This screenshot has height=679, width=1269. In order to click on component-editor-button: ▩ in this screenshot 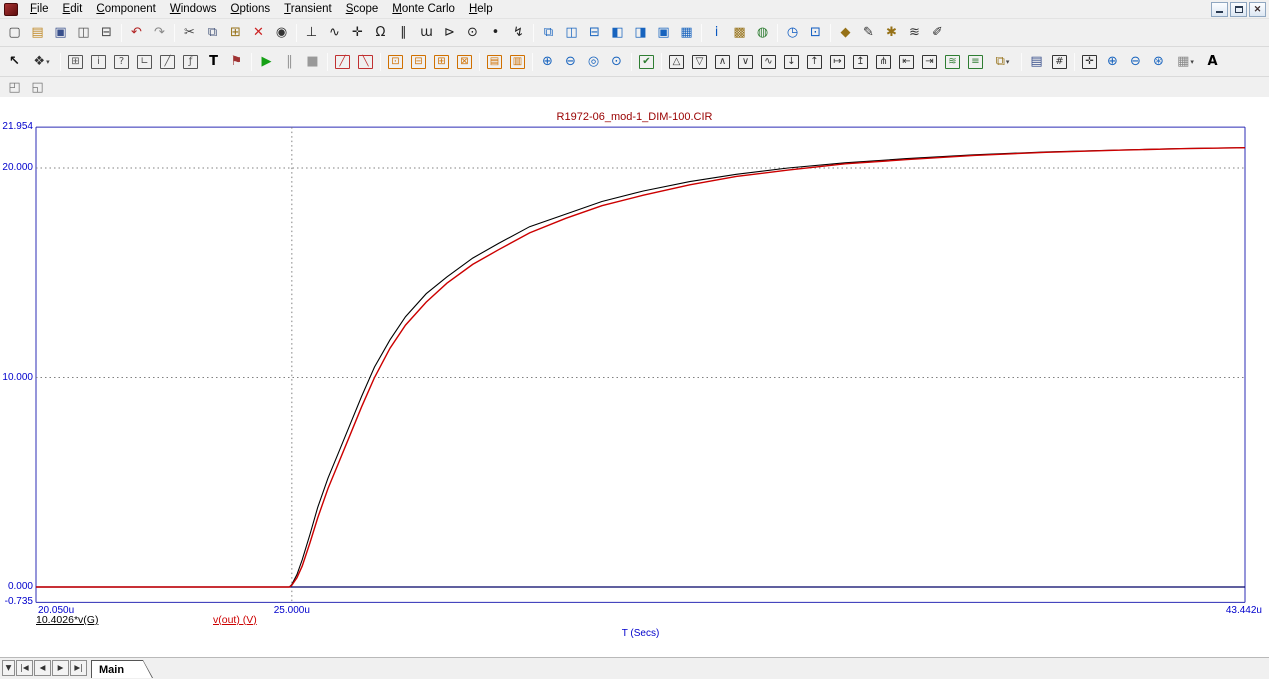, I will do `click(739, 32)`.